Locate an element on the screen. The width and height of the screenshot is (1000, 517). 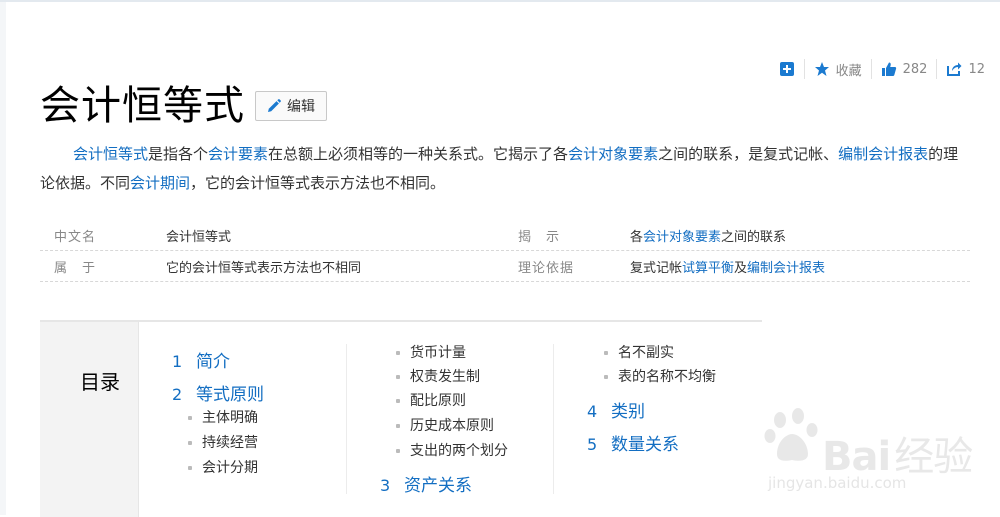
baidu-jingyan-watermark: Bai 经验 jingyan.baidu.com is located at coordinates (872, 450).